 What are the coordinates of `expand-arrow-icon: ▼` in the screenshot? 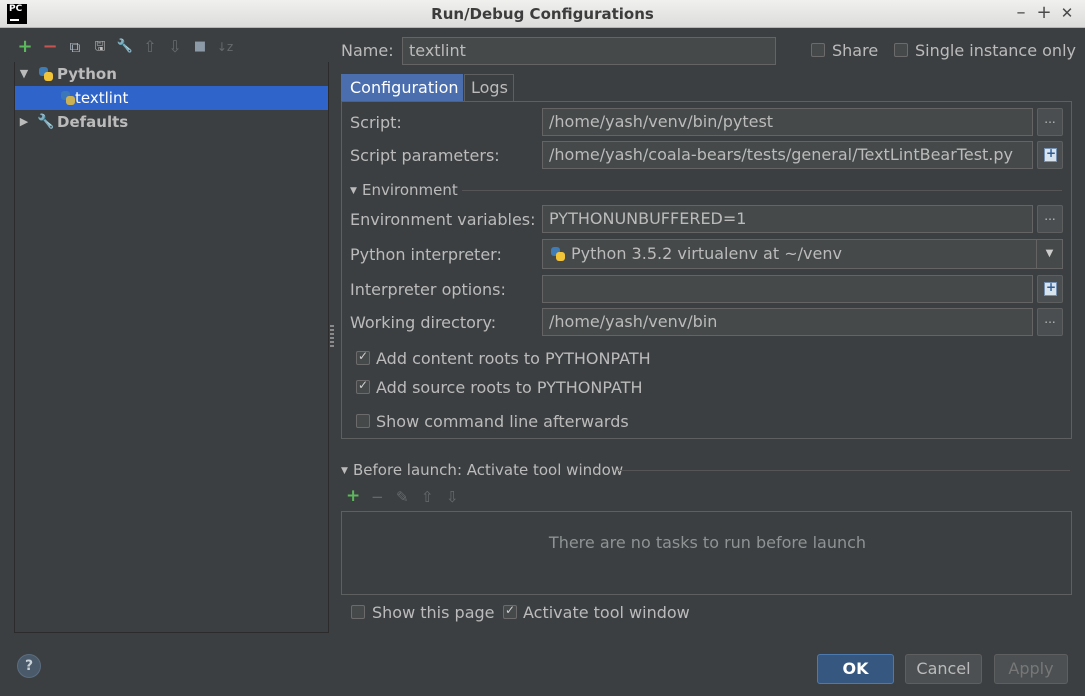 It's located at (24, 74).